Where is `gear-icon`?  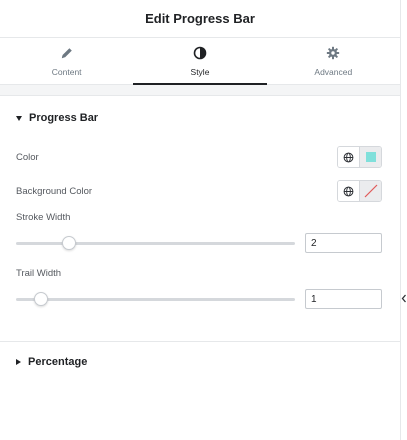
gear-icon is located at coordinates (333, 53).